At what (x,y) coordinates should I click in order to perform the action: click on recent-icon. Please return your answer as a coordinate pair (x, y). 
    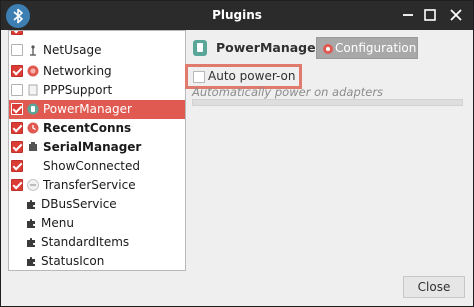
    Looking at the image, I should click on (33, 128).